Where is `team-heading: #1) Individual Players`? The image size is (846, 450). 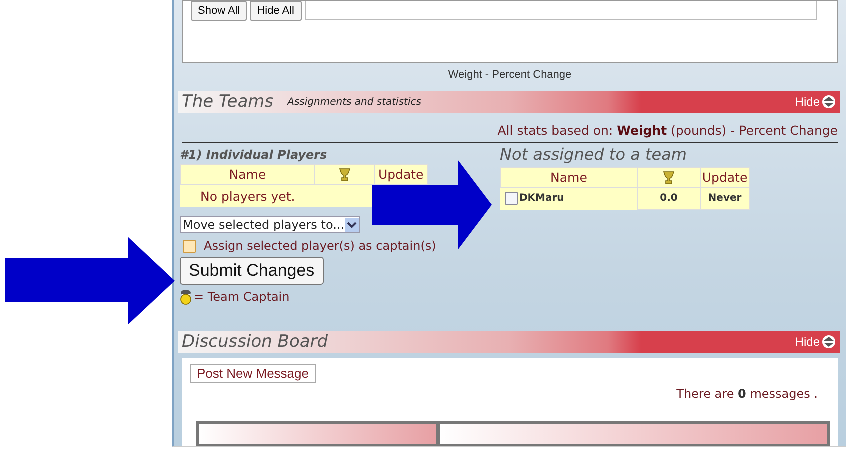 team-heading: #1) Individual Players is located at coordinates (254, 156).